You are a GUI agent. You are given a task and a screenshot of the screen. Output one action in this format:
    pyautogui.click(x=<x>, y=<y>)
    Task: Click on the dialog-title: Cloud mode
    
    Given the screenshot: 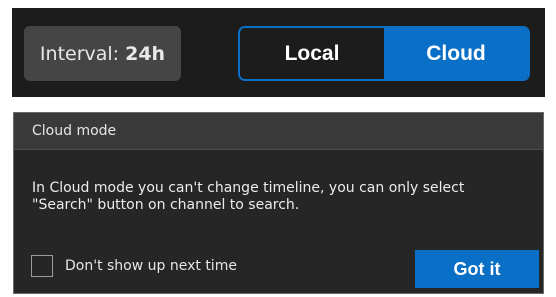 What is the action you would take?
    pyautogui.click(x=74, y=131)
    